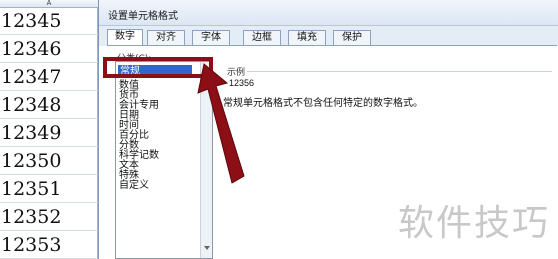  What do you see at coordinates (158, 67) in the screenshot?
I see `annotation-highlight-box` at bounding box center [158, 67].